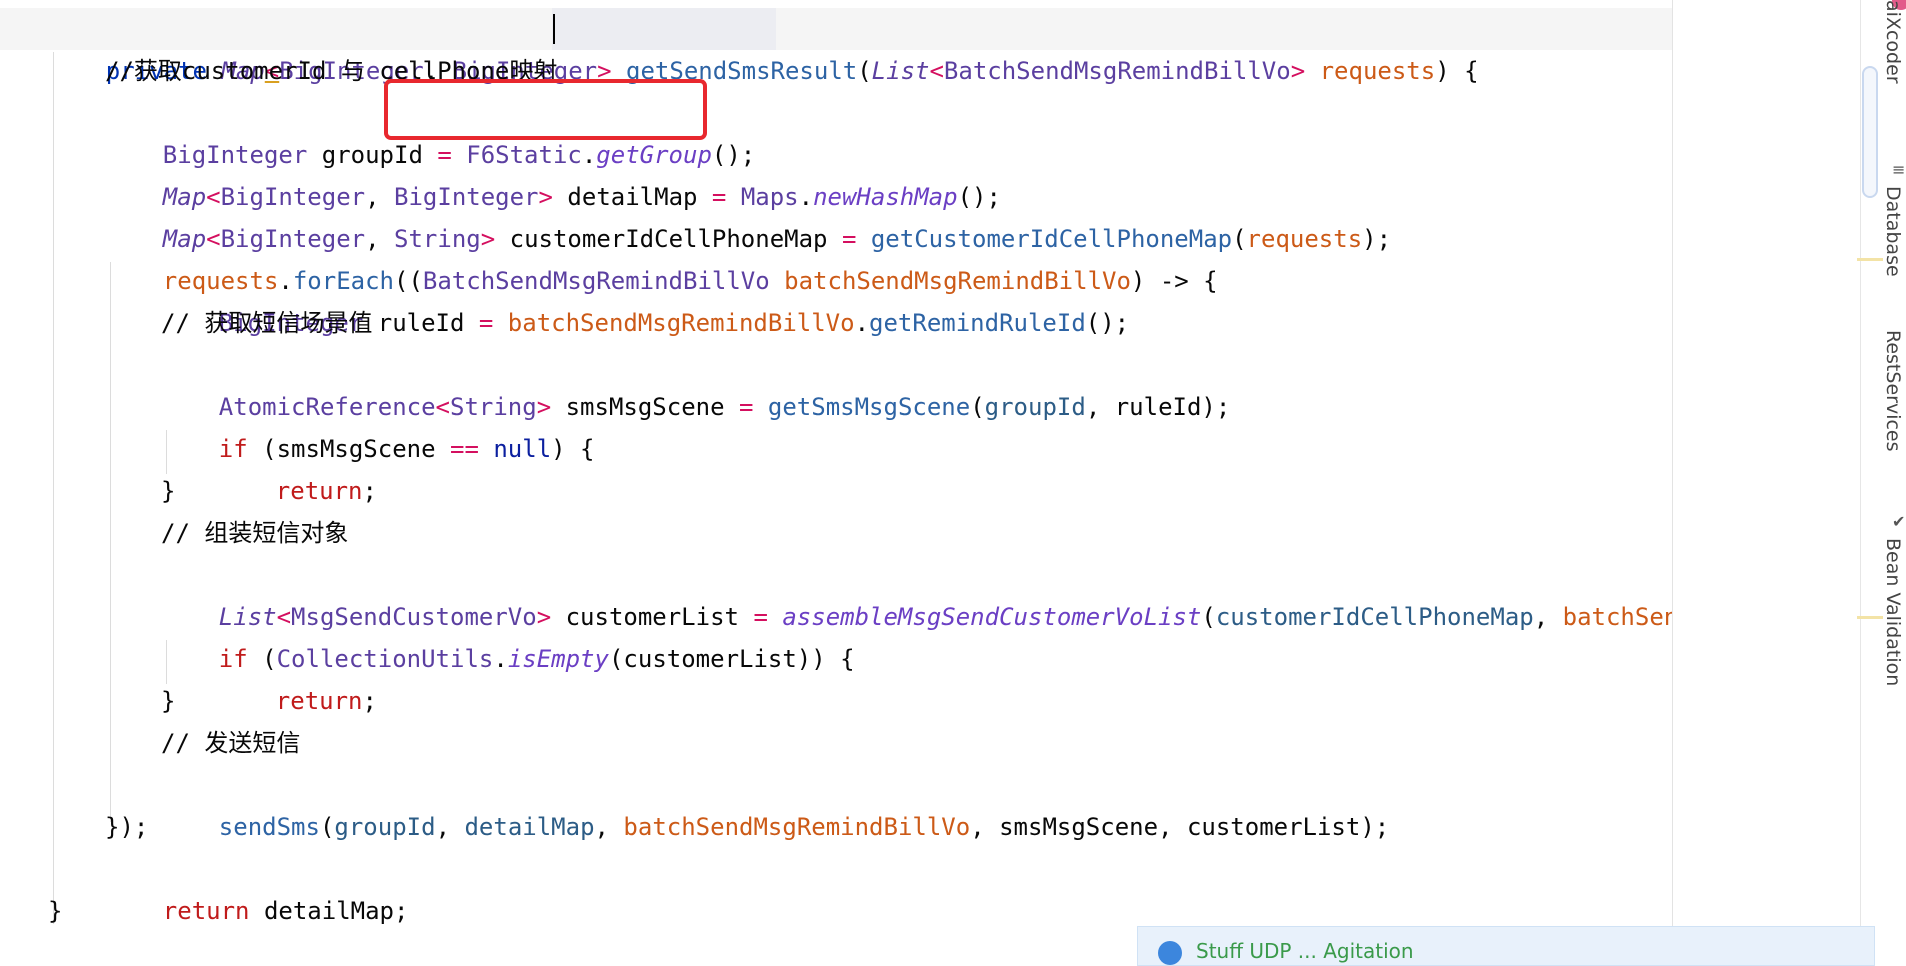 This screenshot has width=1906, height=966. I want to click on code-line-22: }, so click(55, 911).